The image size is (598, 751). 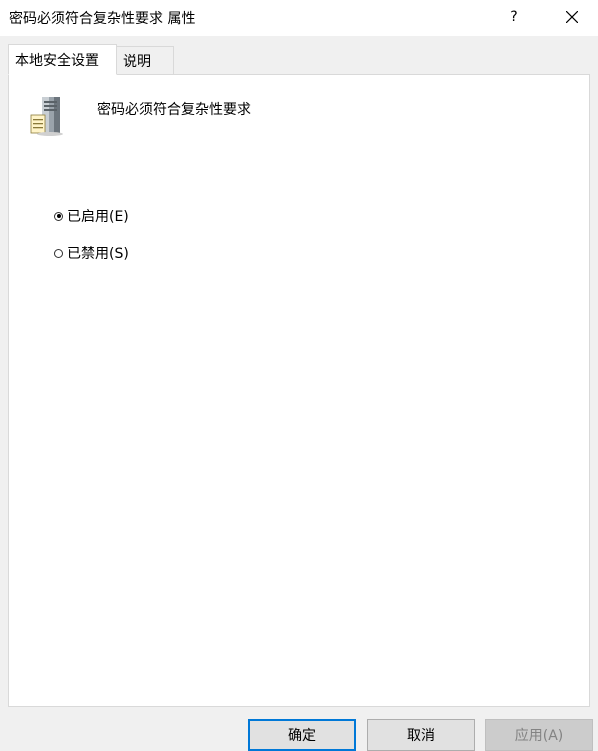 I want to click on apply-button: 应用(A), so click(x=539, y=735).